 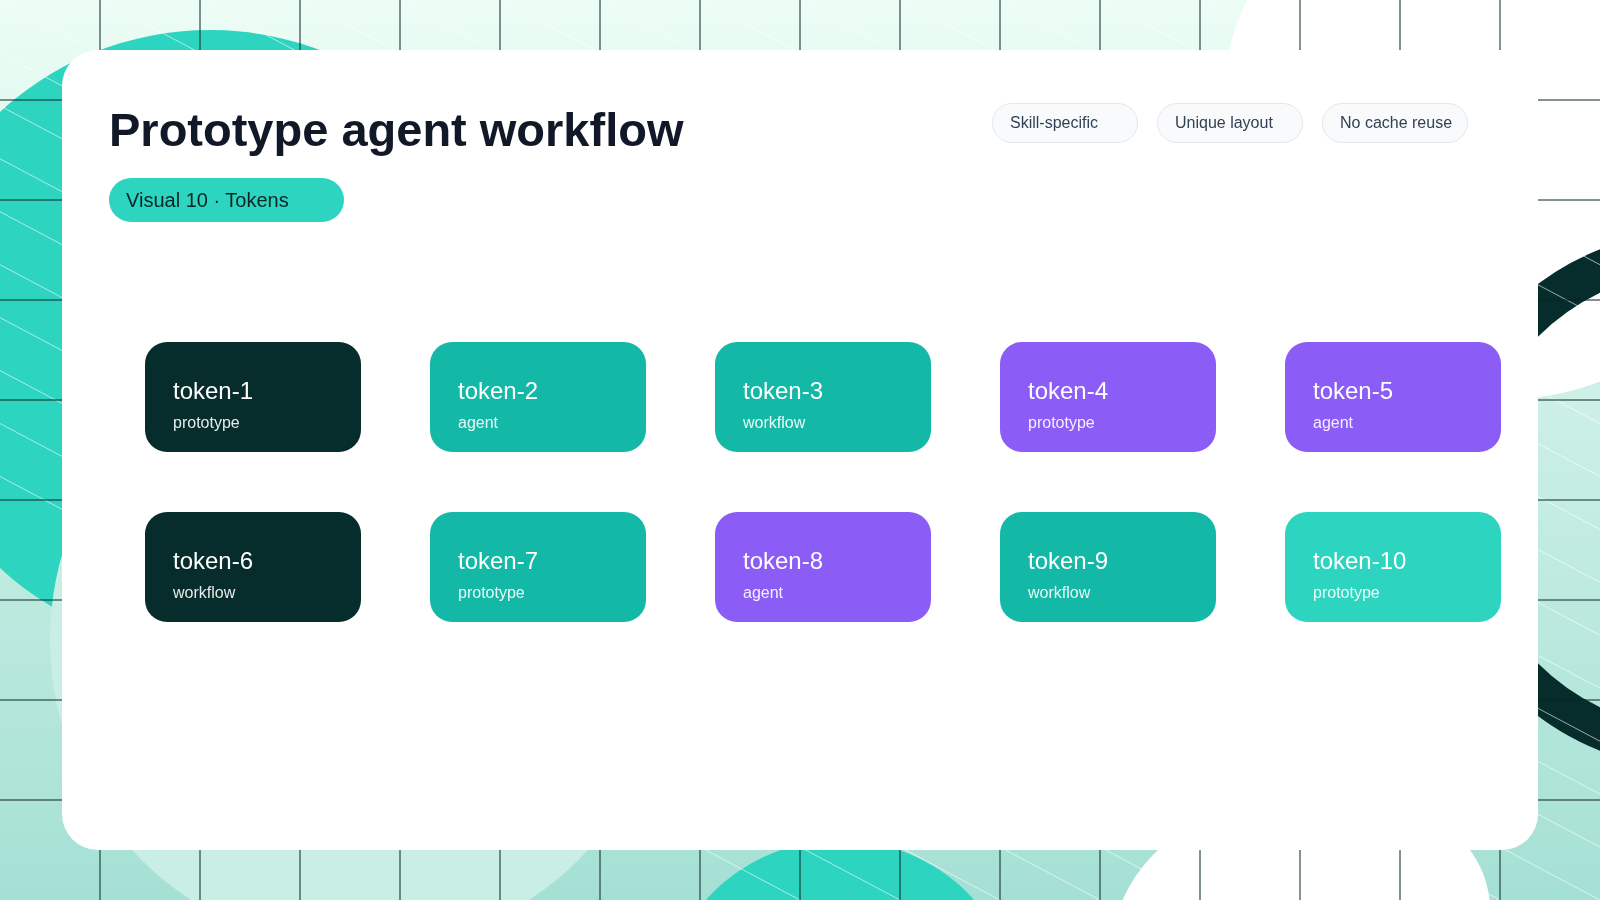 I want to click on token-name: token-7, so click(x=499, y=561).